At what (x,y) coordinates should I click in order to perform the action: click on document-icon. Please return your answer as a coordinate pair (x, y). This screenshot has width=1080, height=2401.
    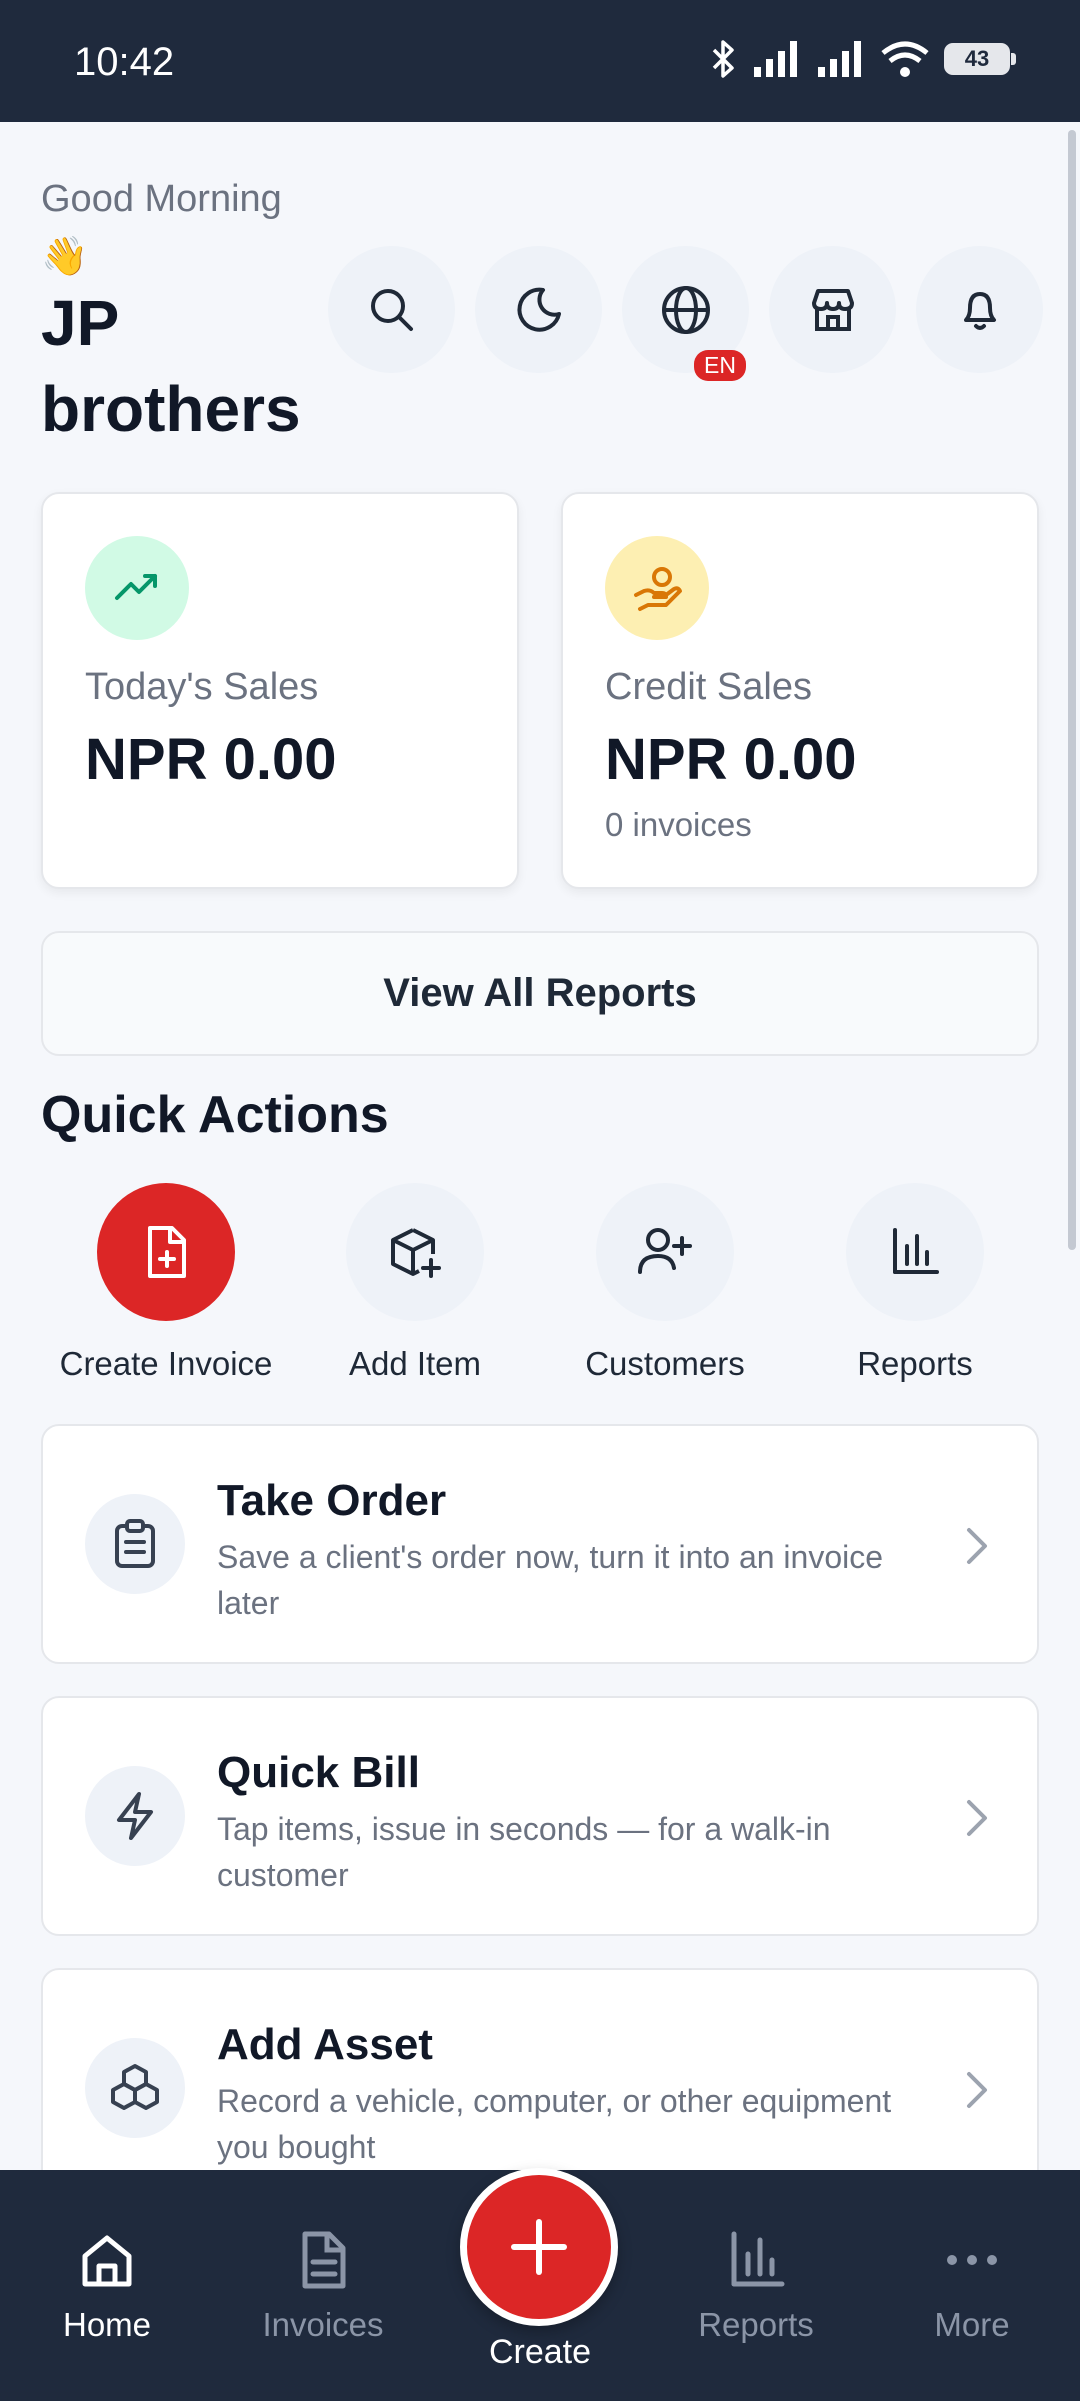
    Looking at the image, I should click on (324, 2260).